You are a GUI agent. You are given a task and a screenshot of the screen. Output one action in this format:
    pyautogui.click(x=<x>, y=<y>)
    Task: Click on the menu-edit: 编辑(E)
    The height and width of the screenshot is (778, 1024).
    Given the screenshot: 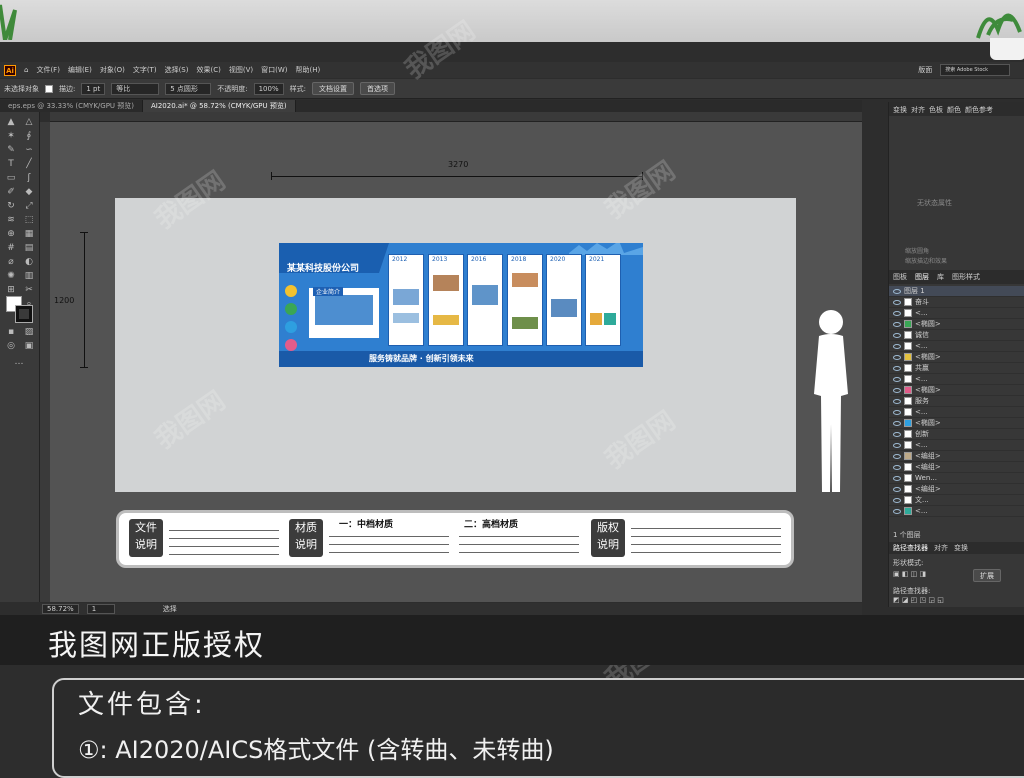 What is the action you would take?
    pyautogui.click(x=80, y=70)
    